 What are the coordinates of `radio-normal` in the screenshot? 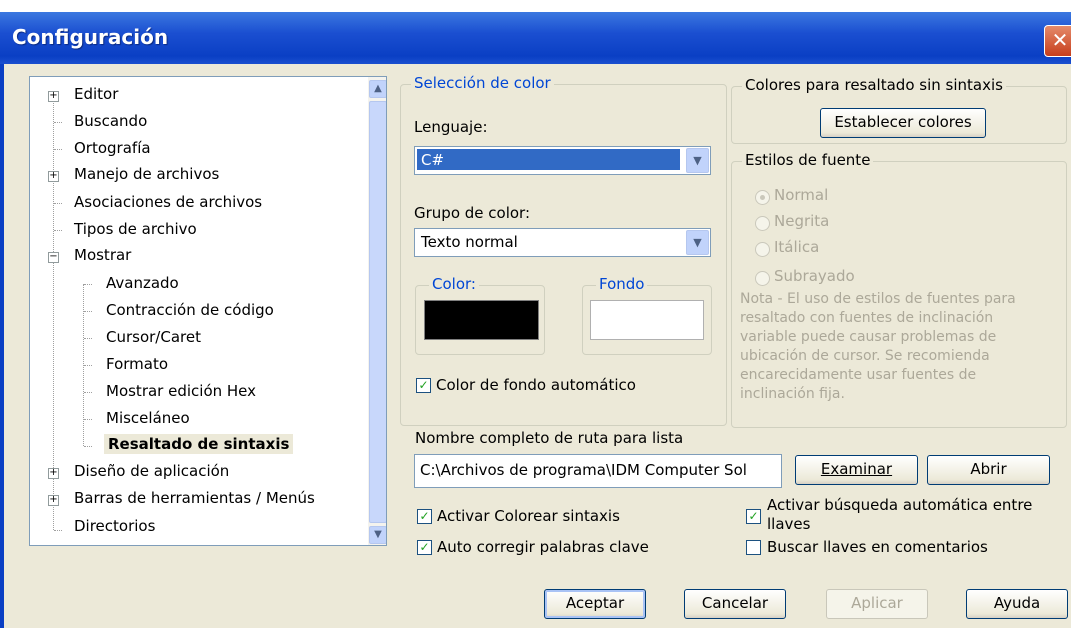 It's located at (762, 197).